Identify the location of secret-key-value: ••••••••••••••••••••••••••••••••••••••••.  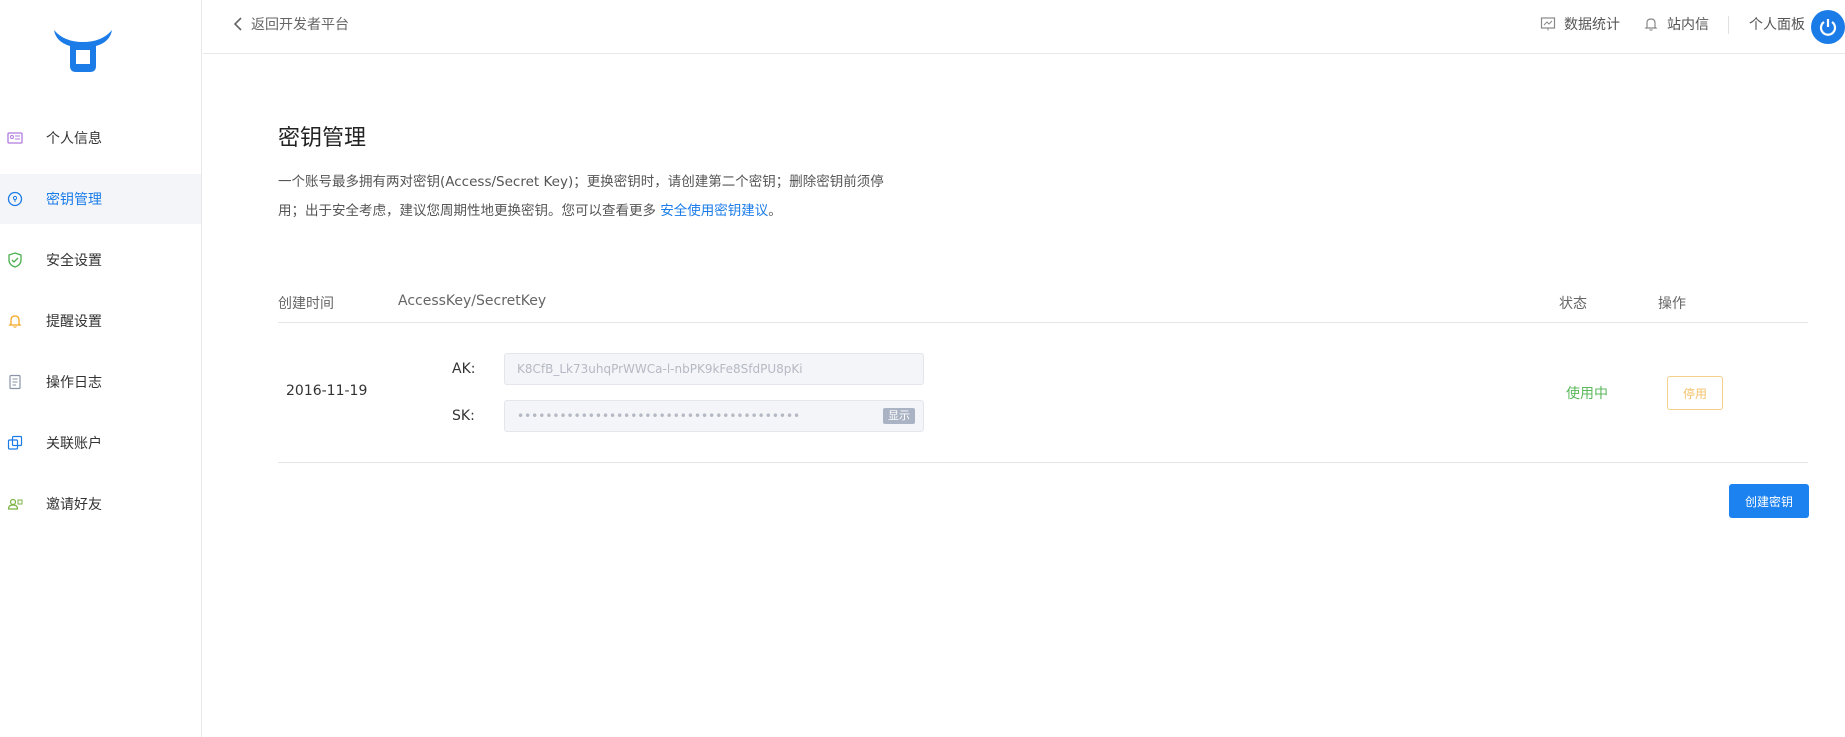
(659, 416).